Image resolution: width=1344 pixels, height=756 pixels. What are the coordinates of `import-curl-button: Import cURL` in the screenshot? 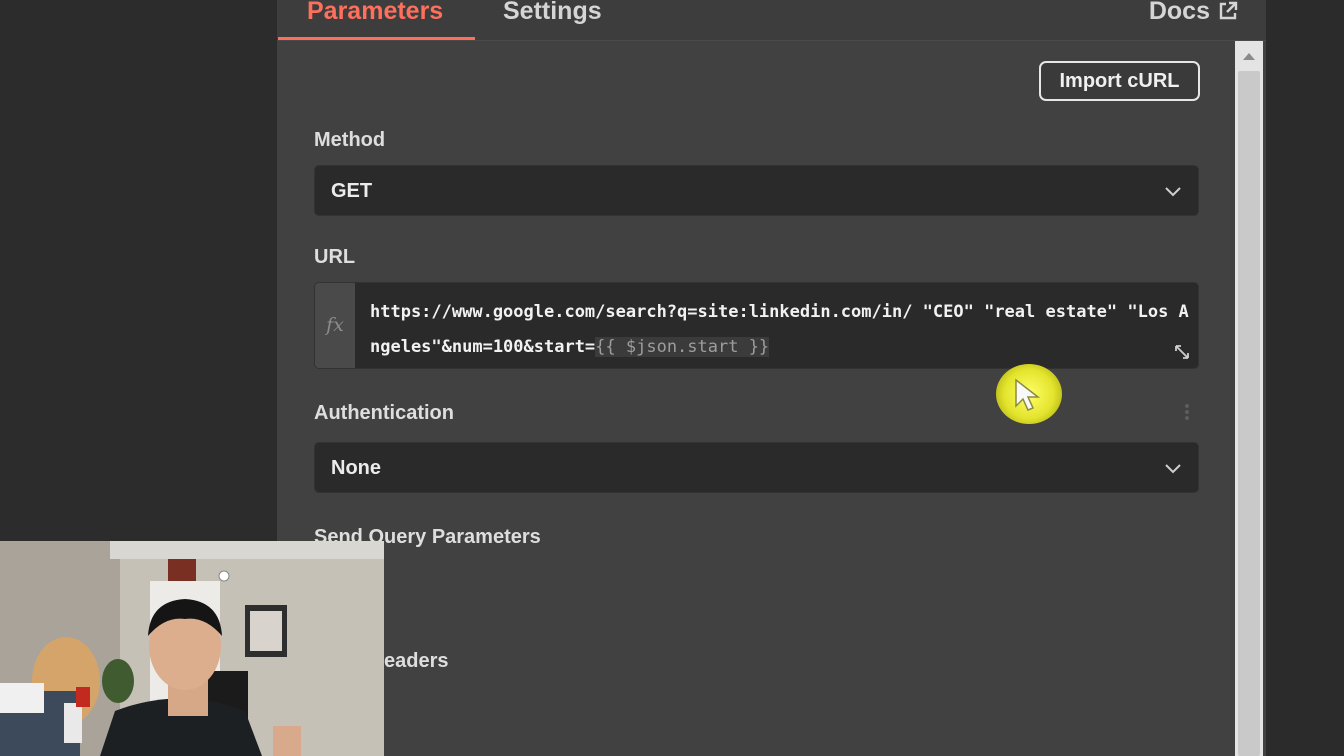 It's located at (1119, 81).